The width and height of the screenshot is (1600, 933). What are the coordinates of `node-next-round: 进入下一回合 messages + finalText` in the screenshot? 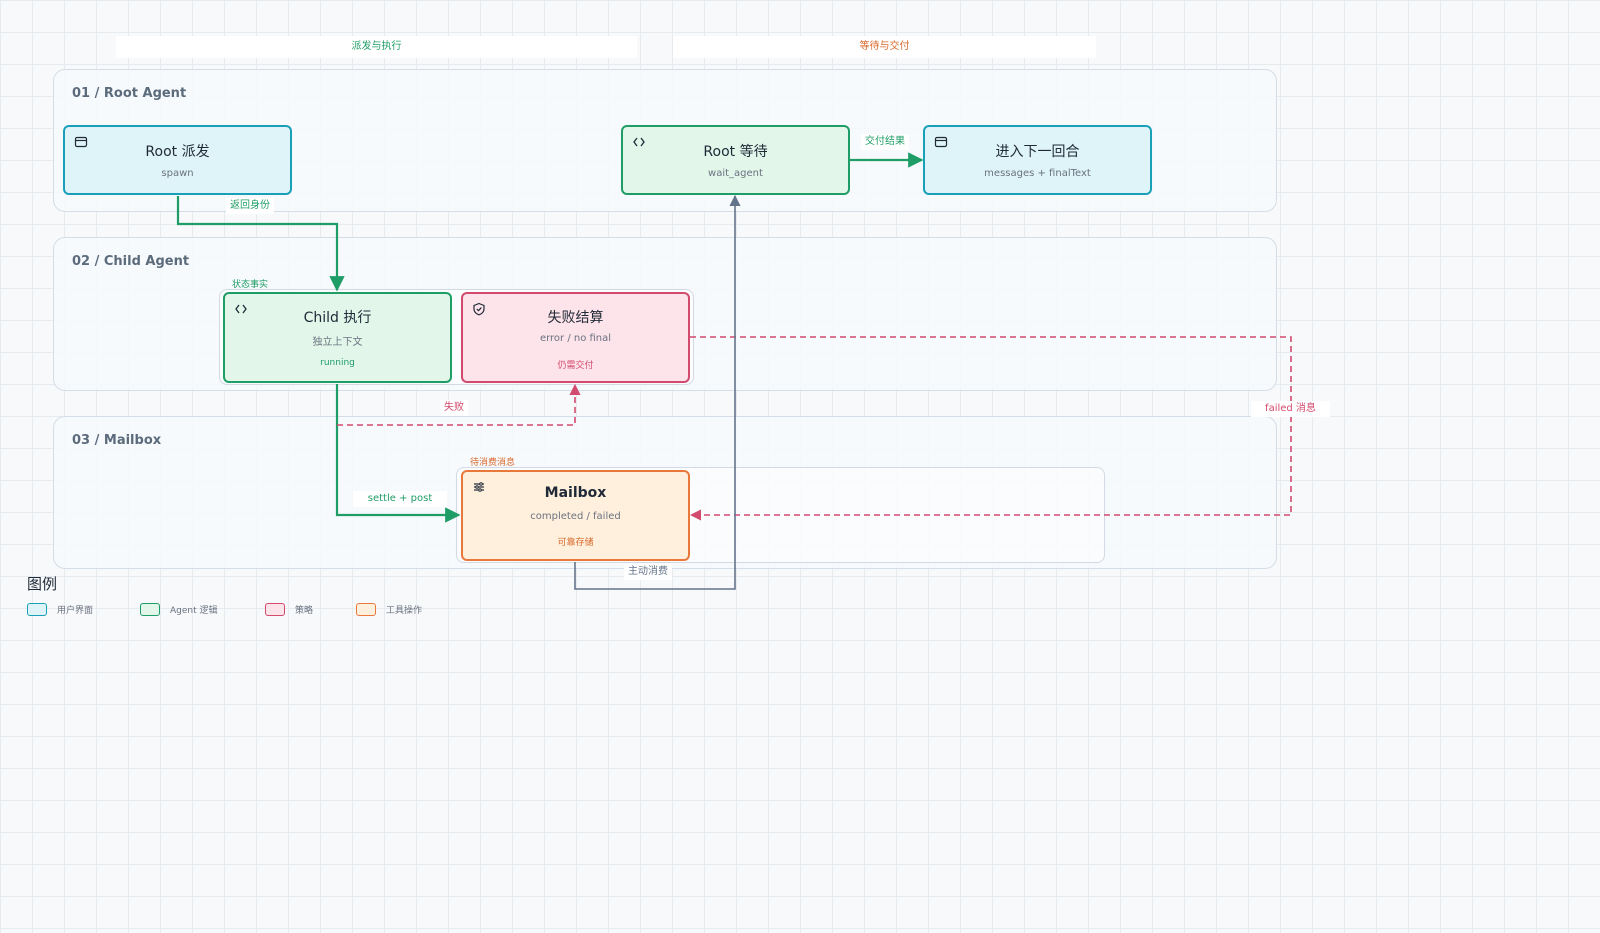 It's located at (1037, 160).